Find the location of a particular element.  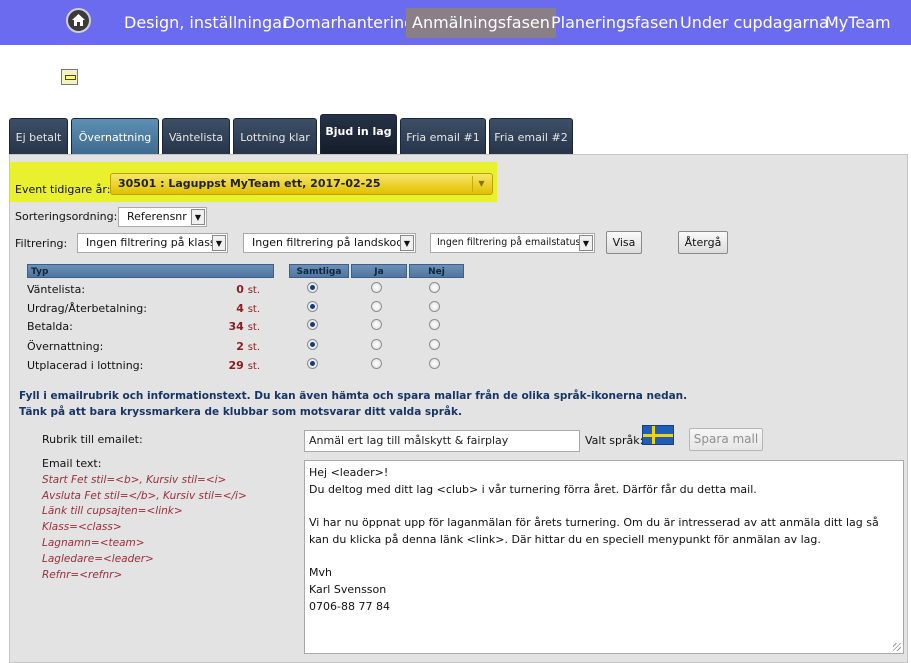

event-label: Event tidigare år: is located at coordinates (63, 189).